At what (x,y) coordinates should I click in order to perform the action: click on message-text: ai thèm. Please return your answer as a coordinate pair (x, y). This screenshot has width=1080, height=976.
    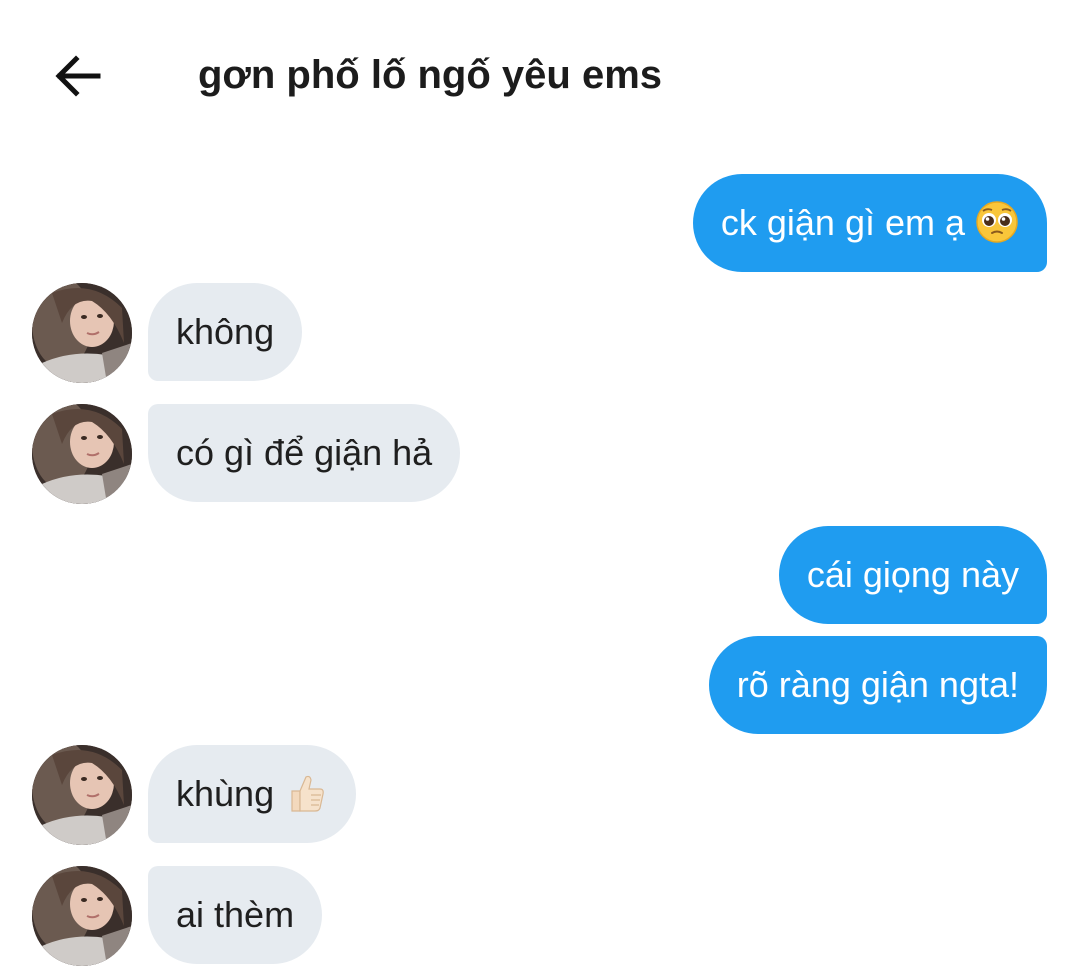
    Looking at the image, I should click on (235, 914).